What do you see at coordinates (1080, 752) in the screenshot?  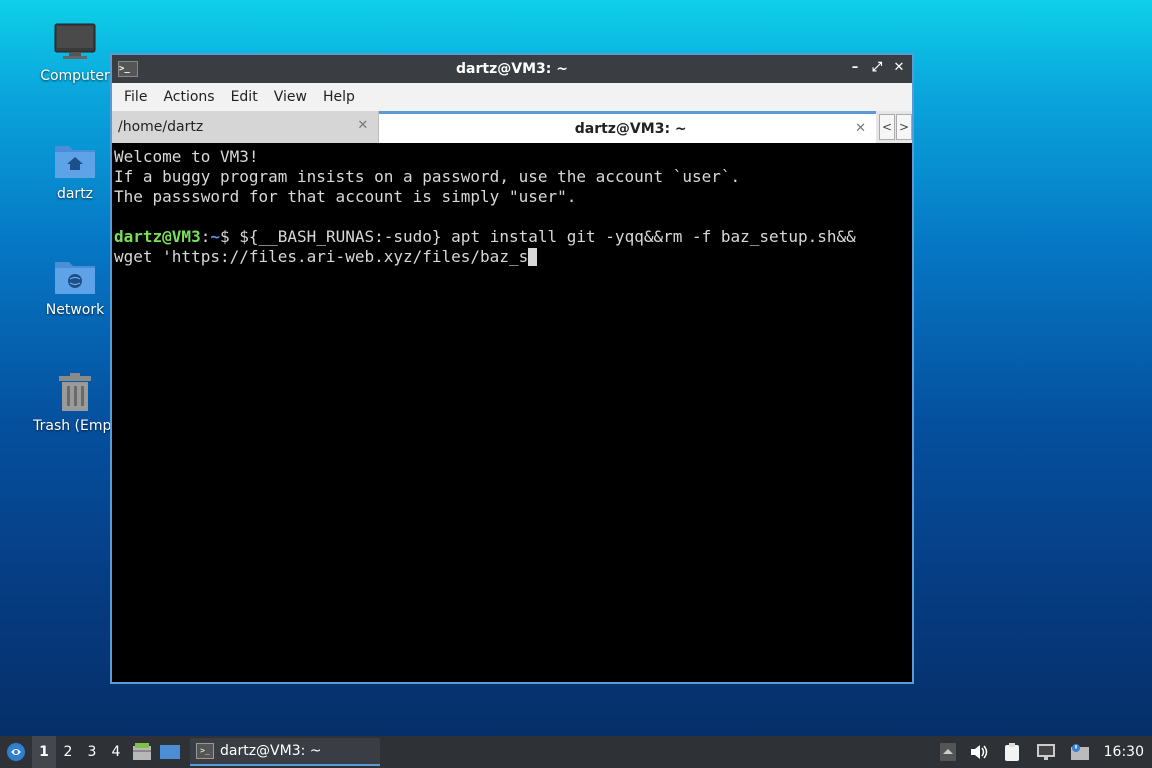 I see `notification-icon` at bounding box center [1080, 752].